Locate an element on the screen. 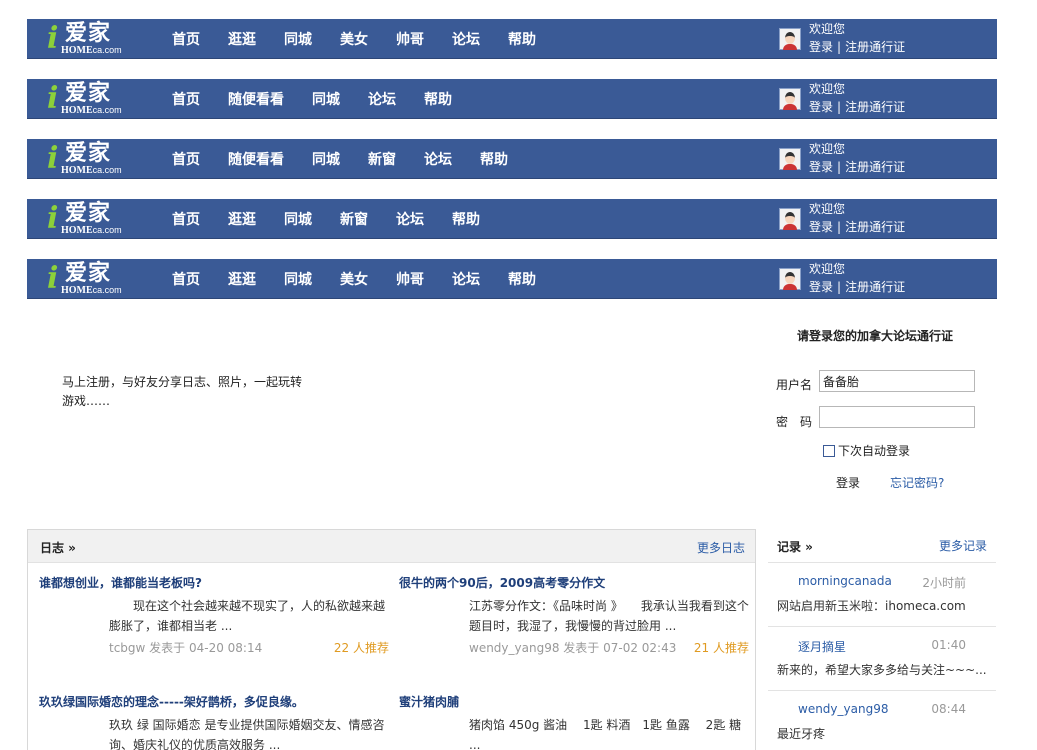  blog-title: 日志 » is located at coordinates (58, 548).